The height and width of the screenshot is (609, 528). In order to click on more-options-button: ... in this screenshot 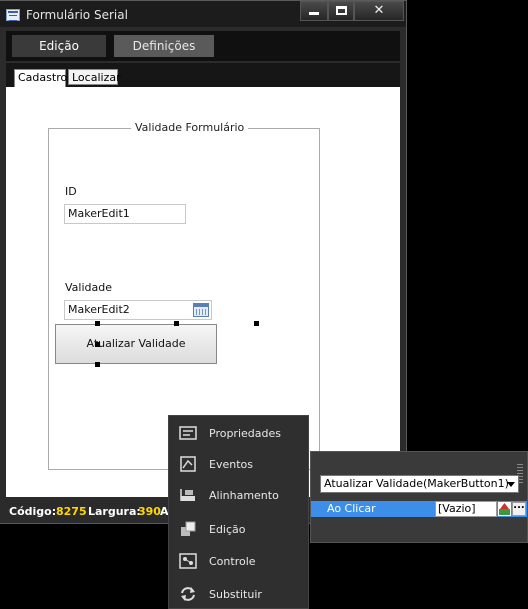, I will do `click(519, 508)`.